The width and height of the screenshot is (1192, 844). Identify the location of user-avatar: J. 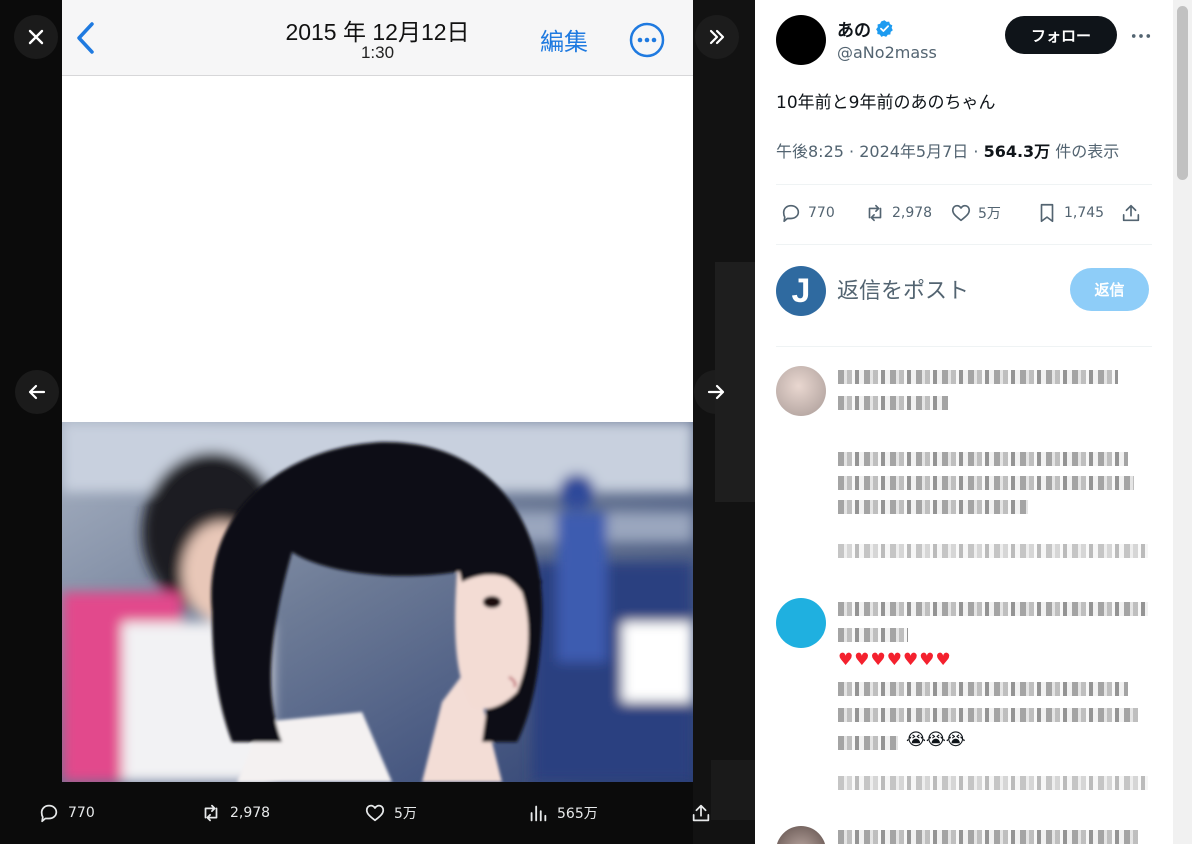
(801, 291).